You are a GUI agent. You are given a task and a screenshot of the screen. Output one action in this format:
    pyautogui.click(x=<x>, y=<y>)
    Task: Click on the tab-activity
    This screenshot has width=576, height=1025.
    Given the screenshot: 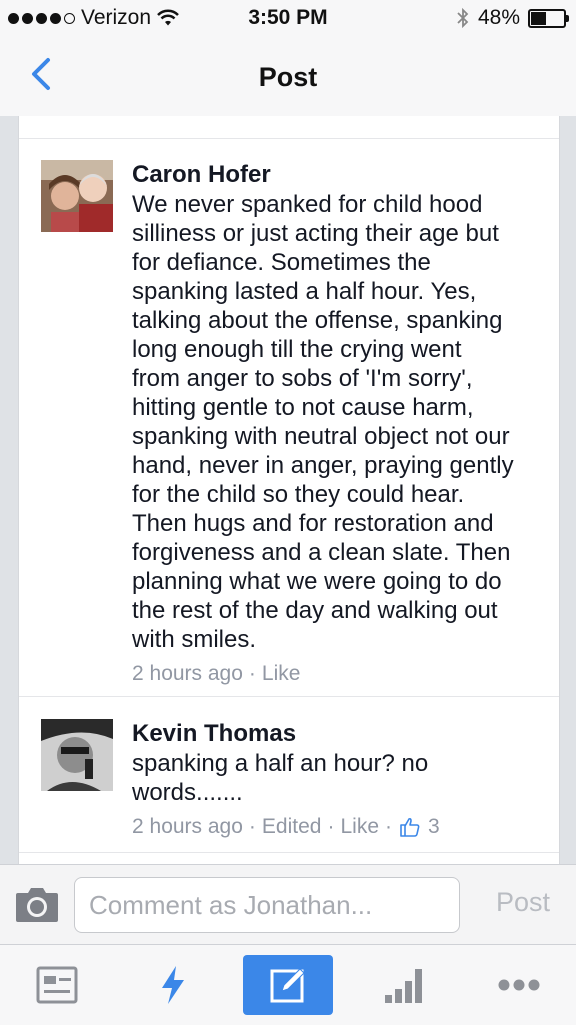 What is the action you would take?
    pyautogui.click(x=173, y=985)
    